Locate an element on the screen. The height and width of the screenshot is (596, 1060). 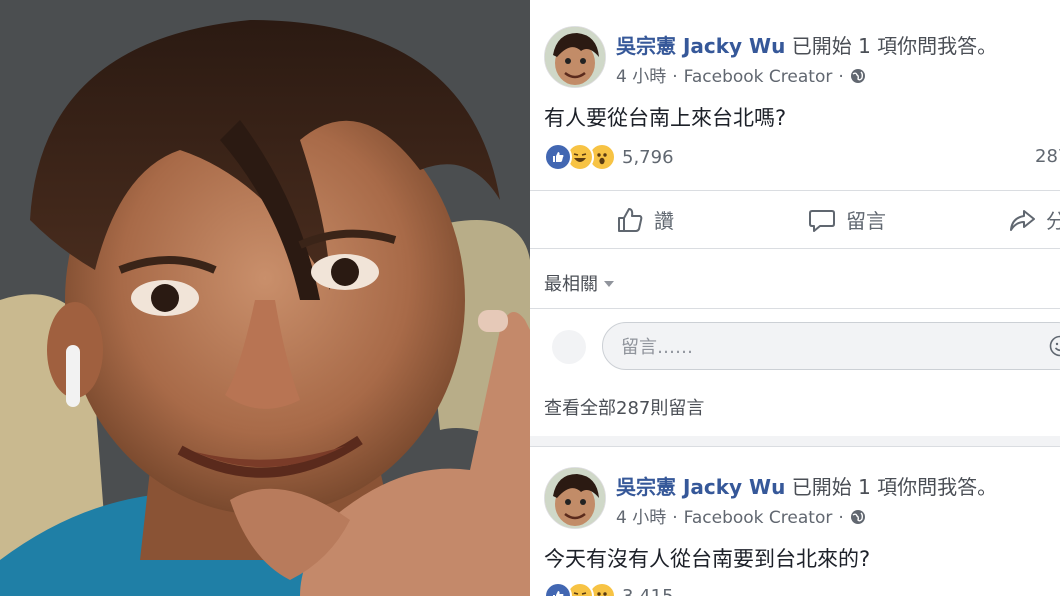
emoji-icon is located at coordinates (1054, 346).